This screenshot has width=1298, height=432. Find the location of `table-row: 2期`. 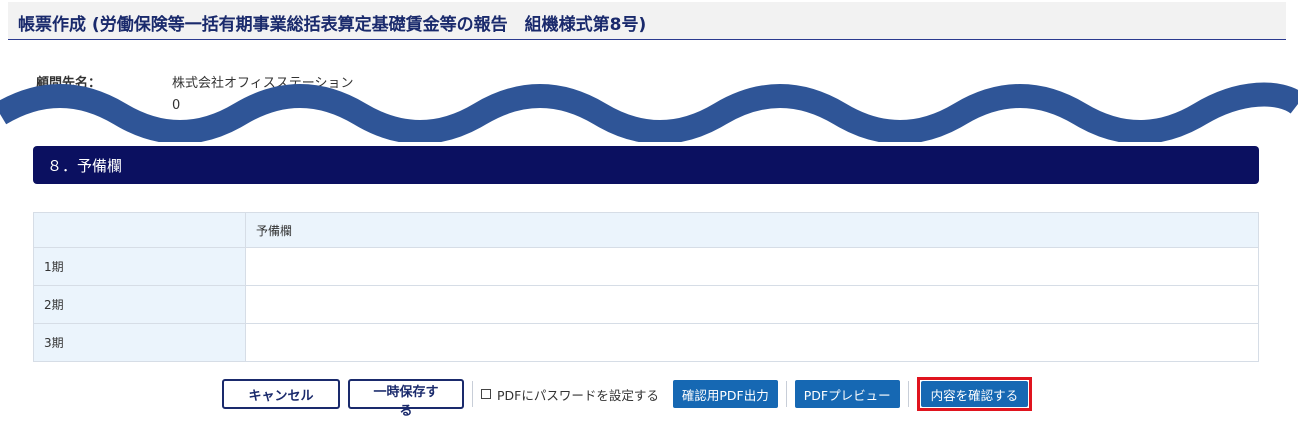

table-row: 2期 is located at coordinates (646, 304).